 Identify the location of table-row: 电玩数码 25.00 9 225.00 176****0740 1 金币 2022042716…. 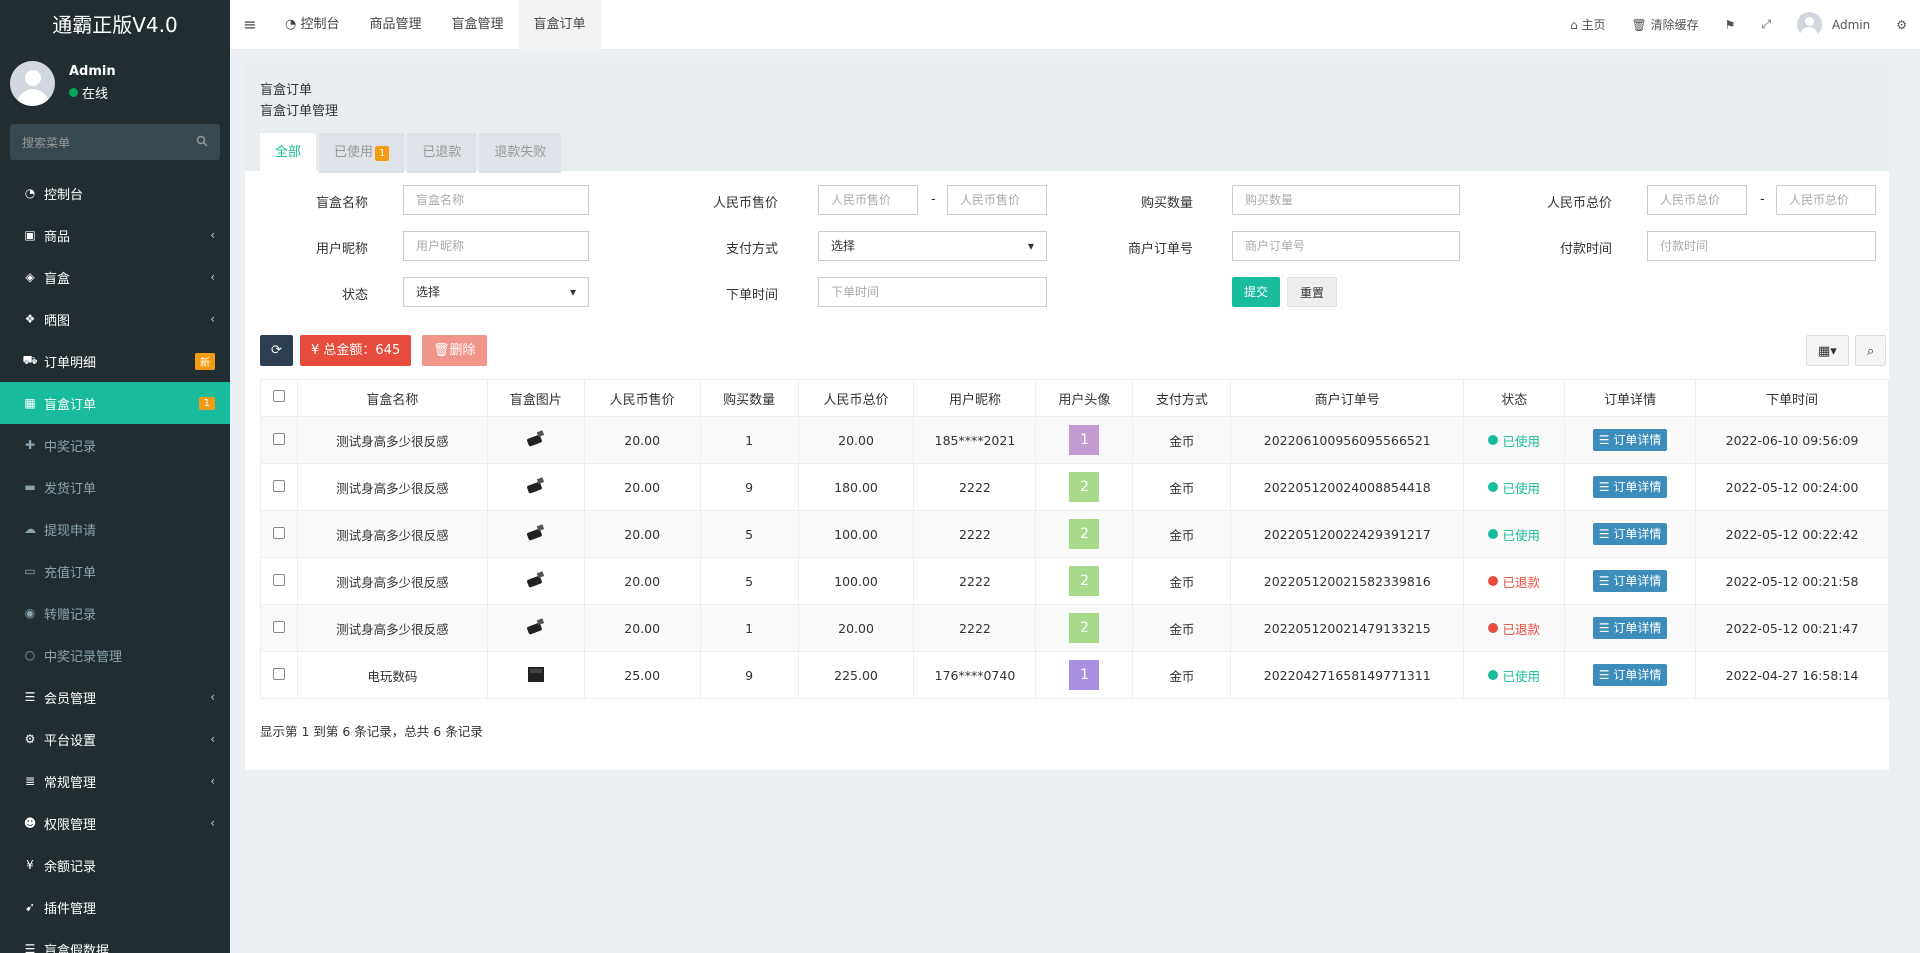
(1074, 675).